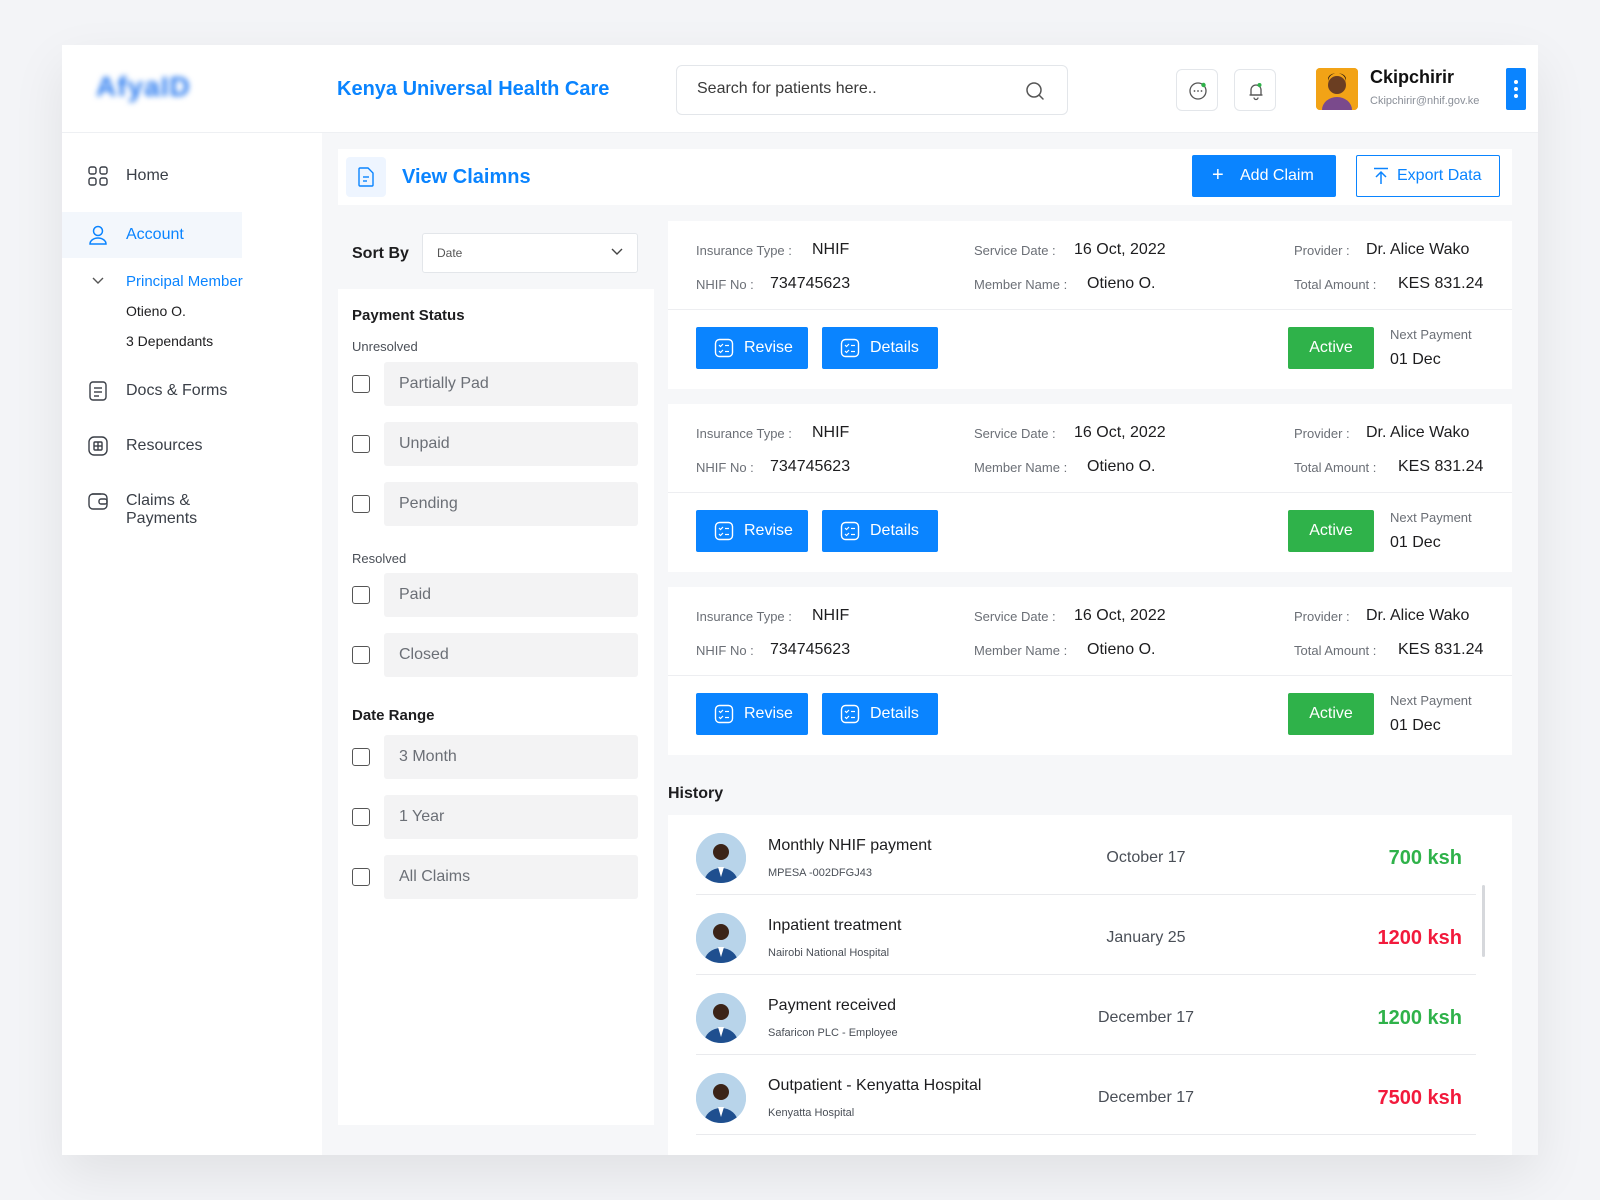 This screenshot has height=1200, width=1600. Describe the element at coordinates (1419, 1018) in the screenshot. I see `amount: 1200 ksh` at that location.